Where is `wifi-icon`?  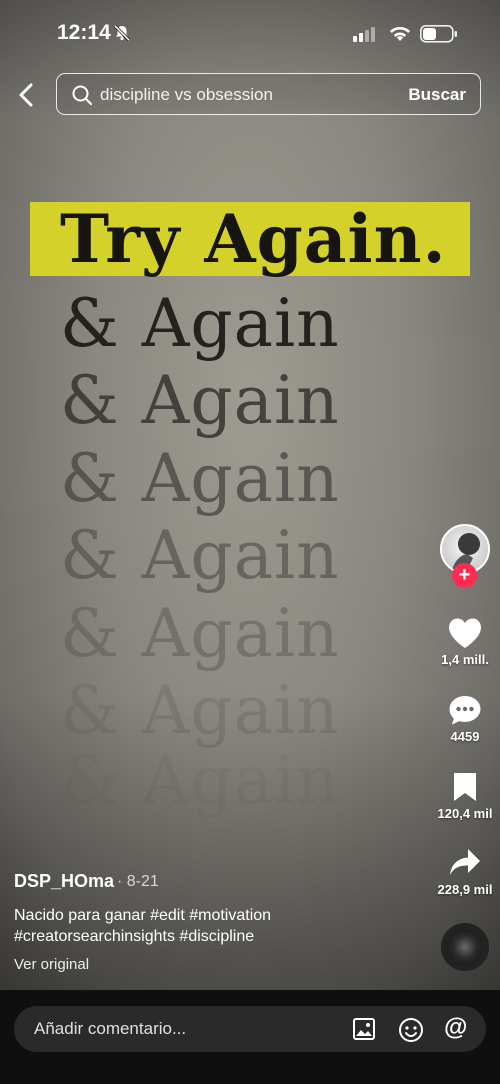
wifi-icon is located at coordinates (400, 33).